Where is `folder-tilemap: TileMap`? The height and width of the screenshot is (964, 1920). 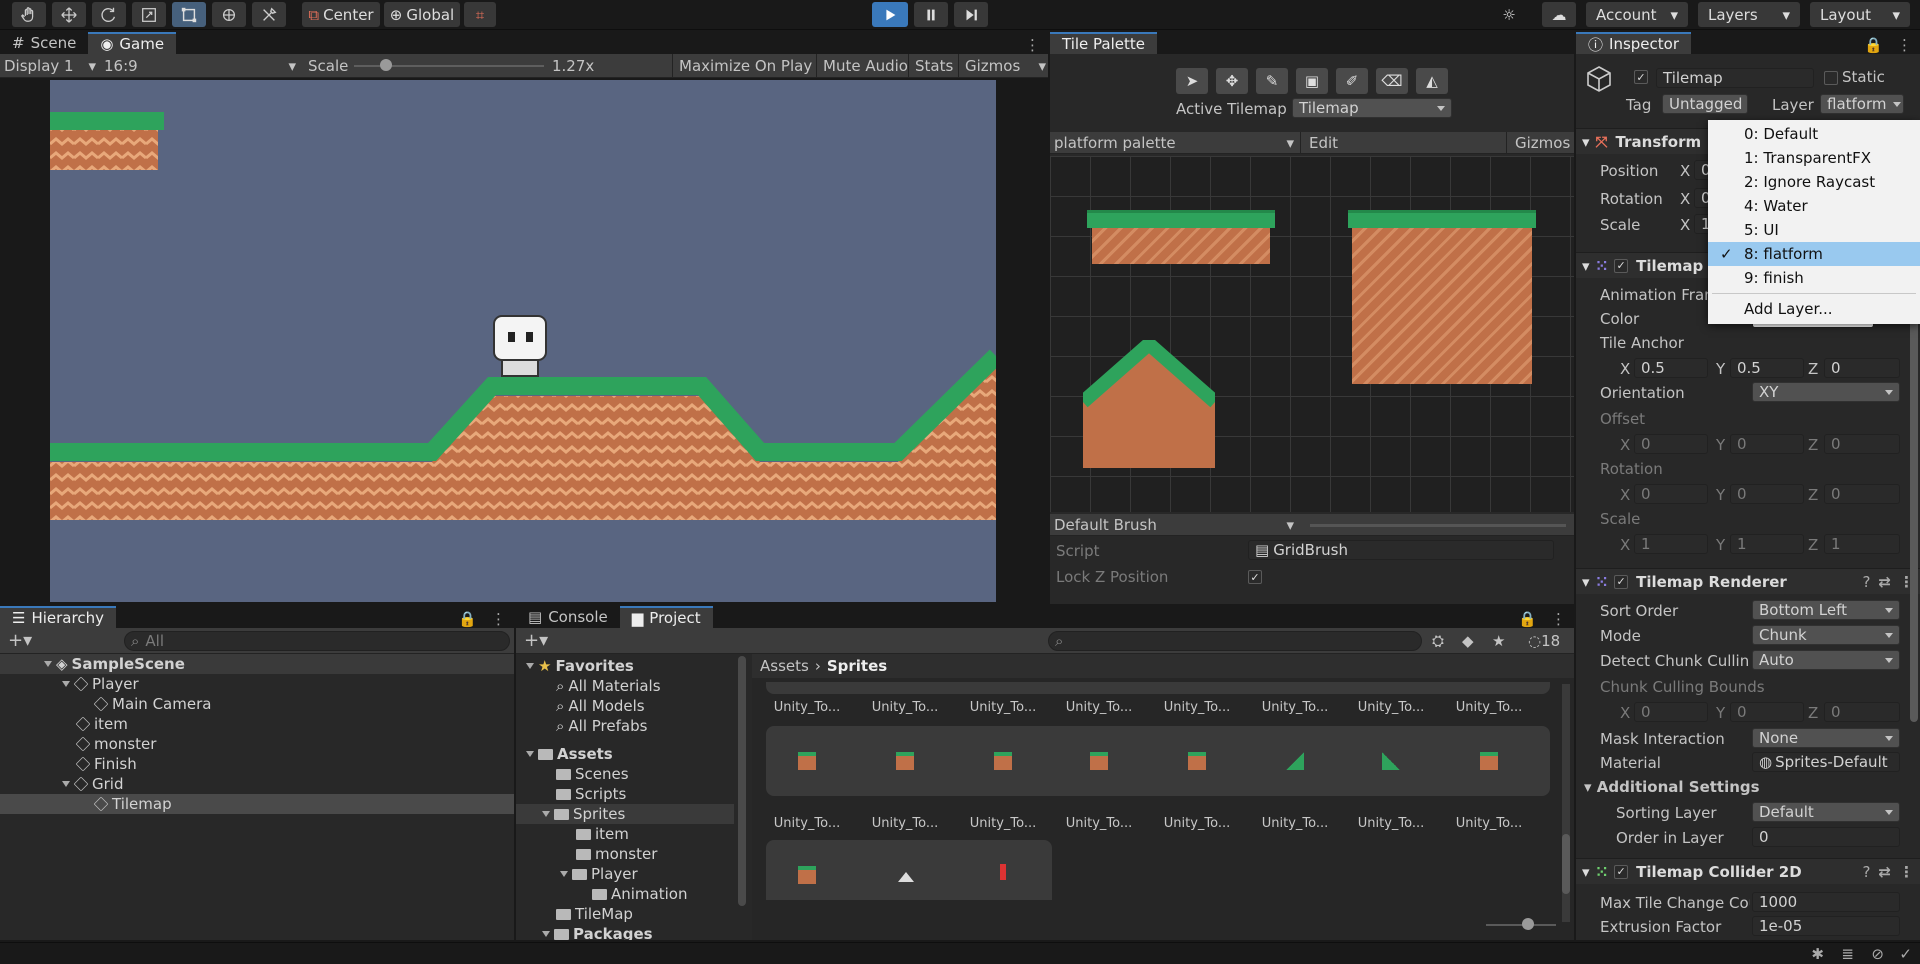 folder-tilemap: TileMap is located at coordinates (594, 914).